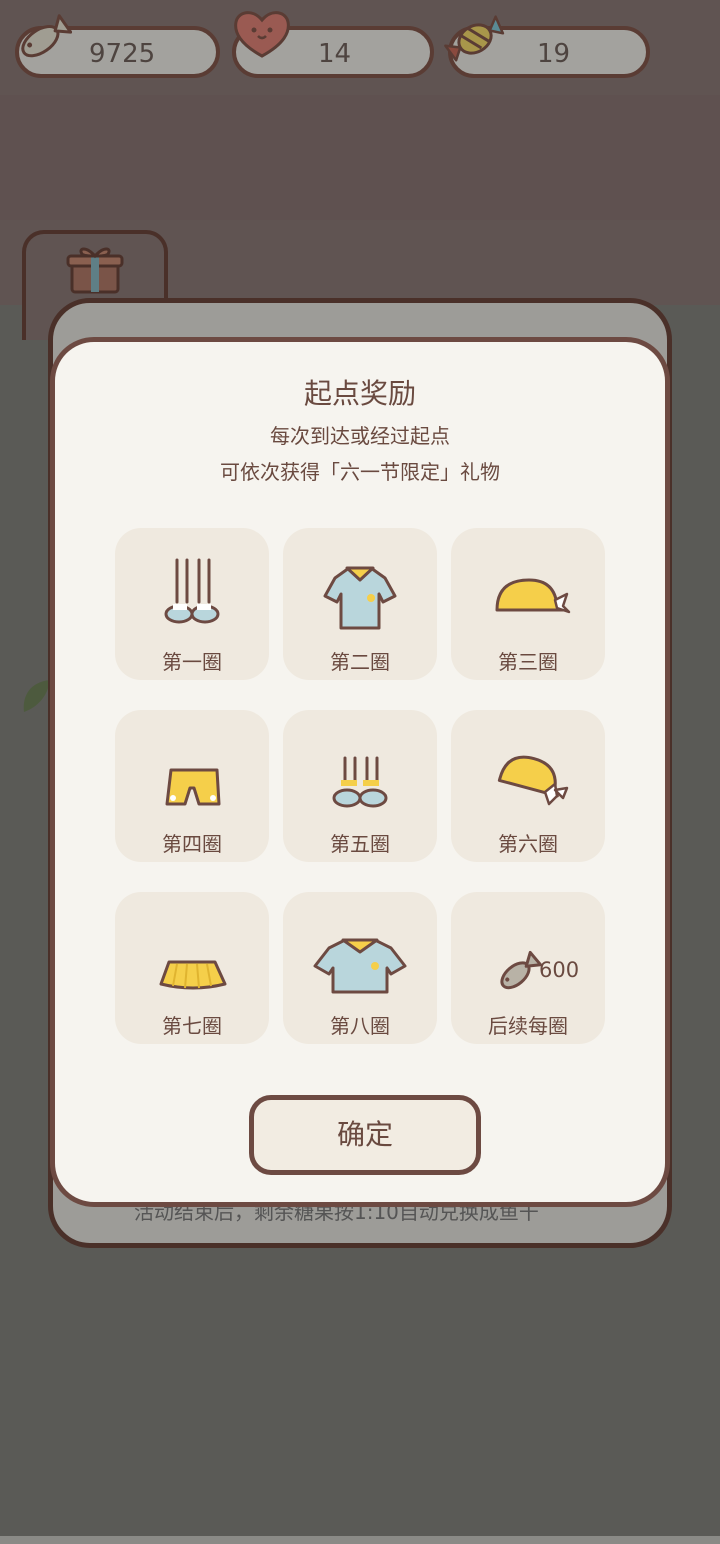  What do you see at coordinates (360, 436) in the screenshot?
I see `dialog-description-line1: 每次到达或经过起点` at bounding box center [360, 436].